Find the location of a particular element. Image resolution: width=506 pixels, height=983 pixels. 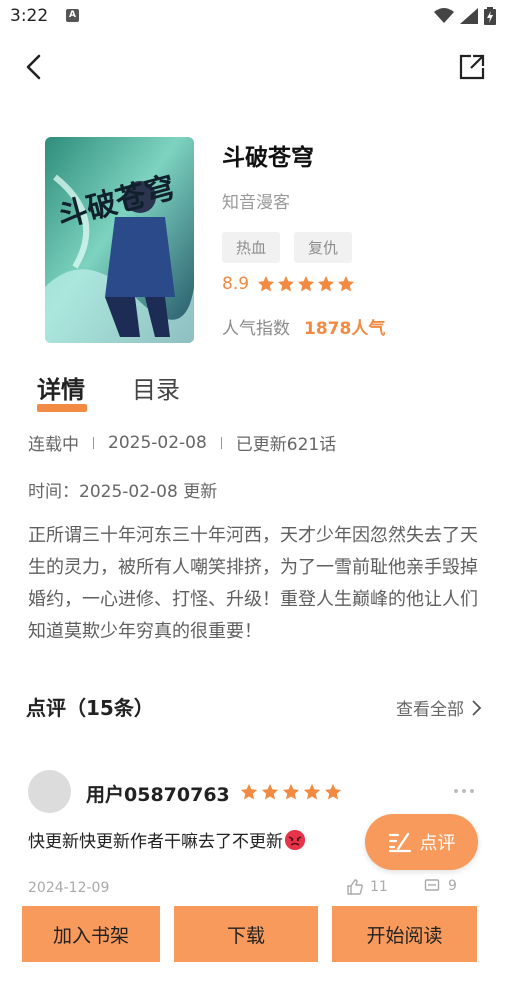

more-options-button is located at coordinates (464, 791).